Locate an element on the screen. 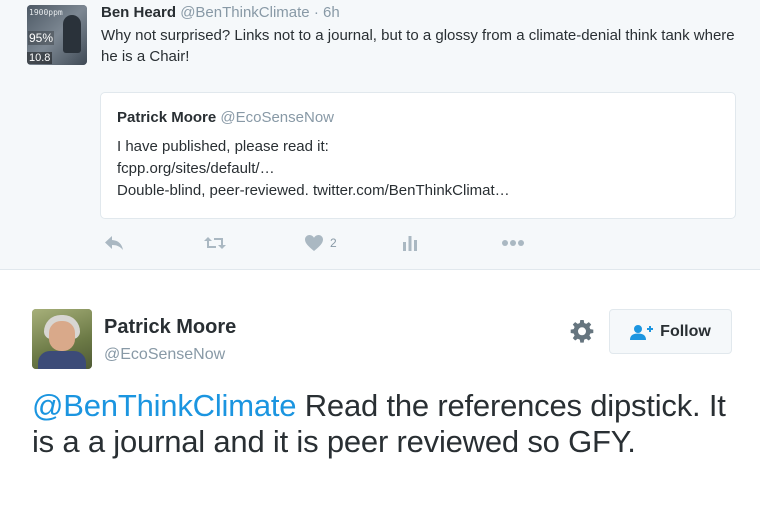 The width and height of the screenshot is (760, 509). author-handle: @BenThinkClimate is located at coordinates (244, 12).